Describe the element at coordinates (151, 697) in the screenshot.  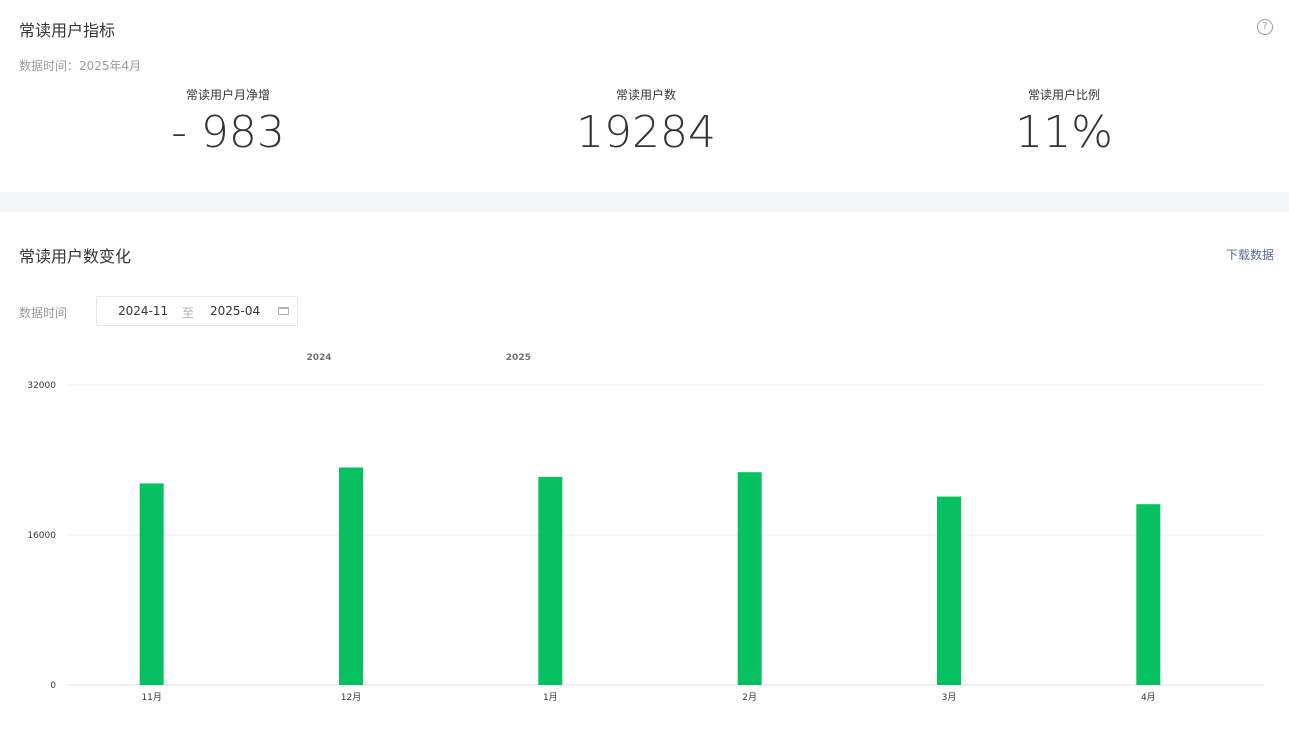
I see `x-tick-label: 11月` at that location.